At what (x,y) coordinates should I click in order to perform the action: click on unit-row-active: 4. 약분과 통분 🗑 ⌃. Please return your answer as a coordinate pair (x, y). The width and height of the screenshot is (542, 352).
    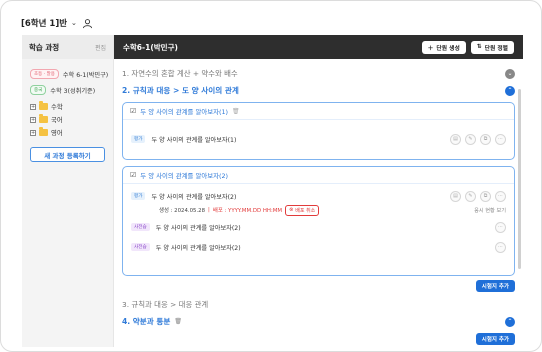
    Looking at the image, I should click on (318, 321).